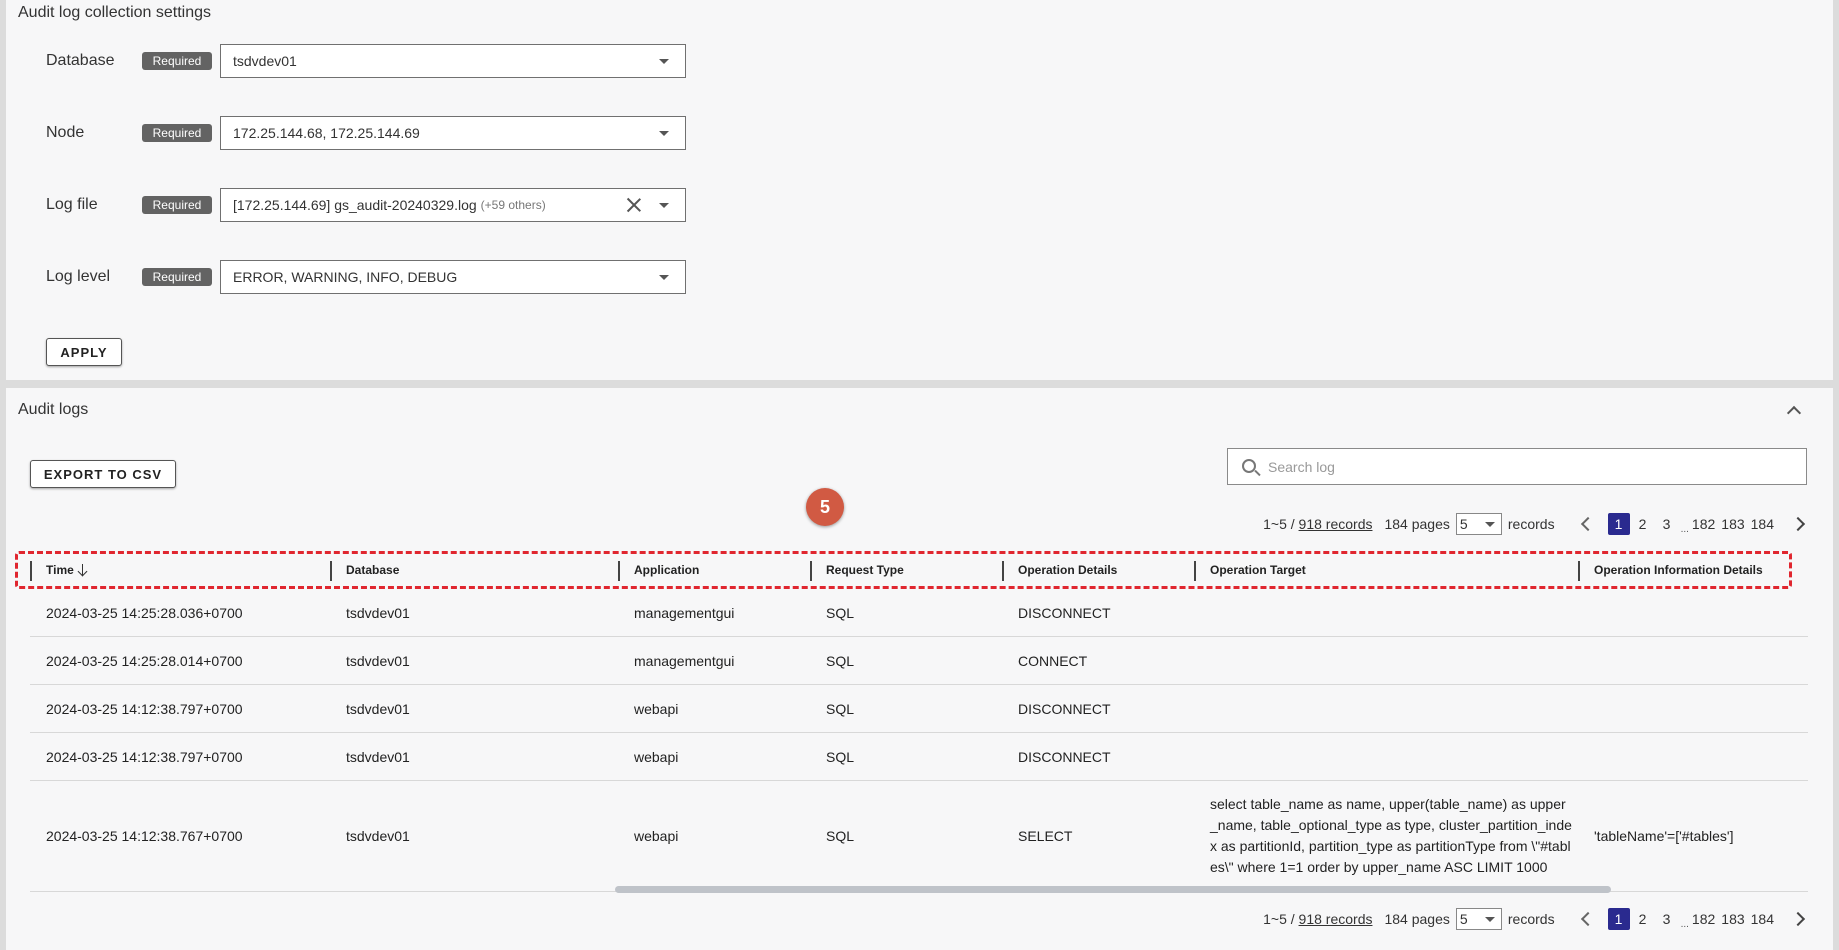 This screenshot has height=950, width=1839. I want to click on column-header-operation-info-details: Operation Information Details, so click(1671, 570).